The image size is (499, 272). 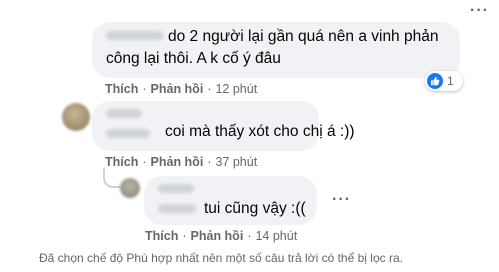 What do you see at coordinates (193, 58) in the screenshot?
I see `comment-text-line-2: công lại thôi. A k cố ý đâu` at bounding box center [193, 58].